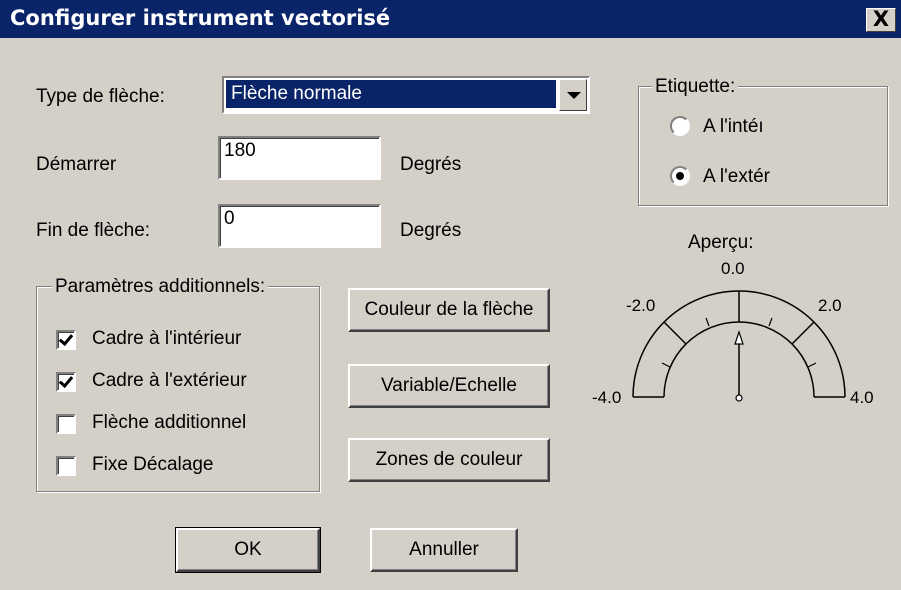 The width and height of the screenshot is (901, 590). What do you see at coordinates (431, 164) in the screenshot?
I see `start-unit: Degrés` at bounding box center [431, 164].